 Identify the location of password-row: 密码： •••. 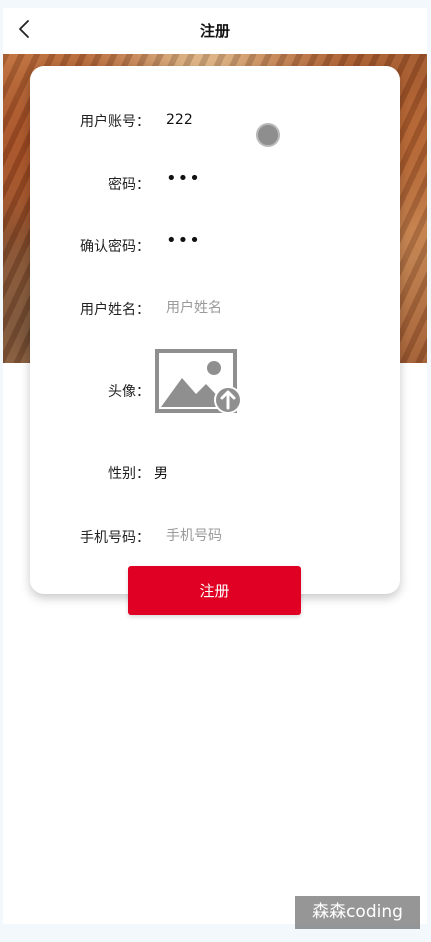
(215, 183).